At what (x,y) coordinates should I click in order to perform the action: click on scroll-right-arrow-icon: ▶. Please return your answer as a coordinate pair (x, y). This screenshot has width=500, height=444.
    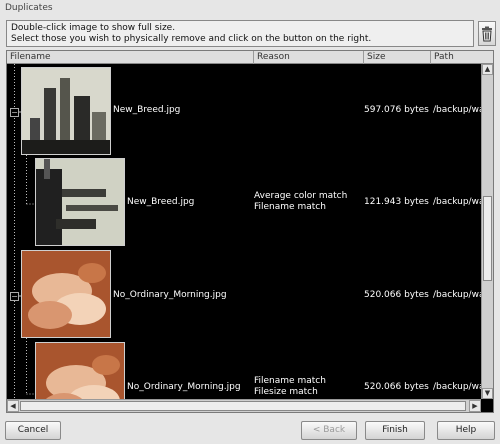
    Looking at the image, I should click on (475, 406).